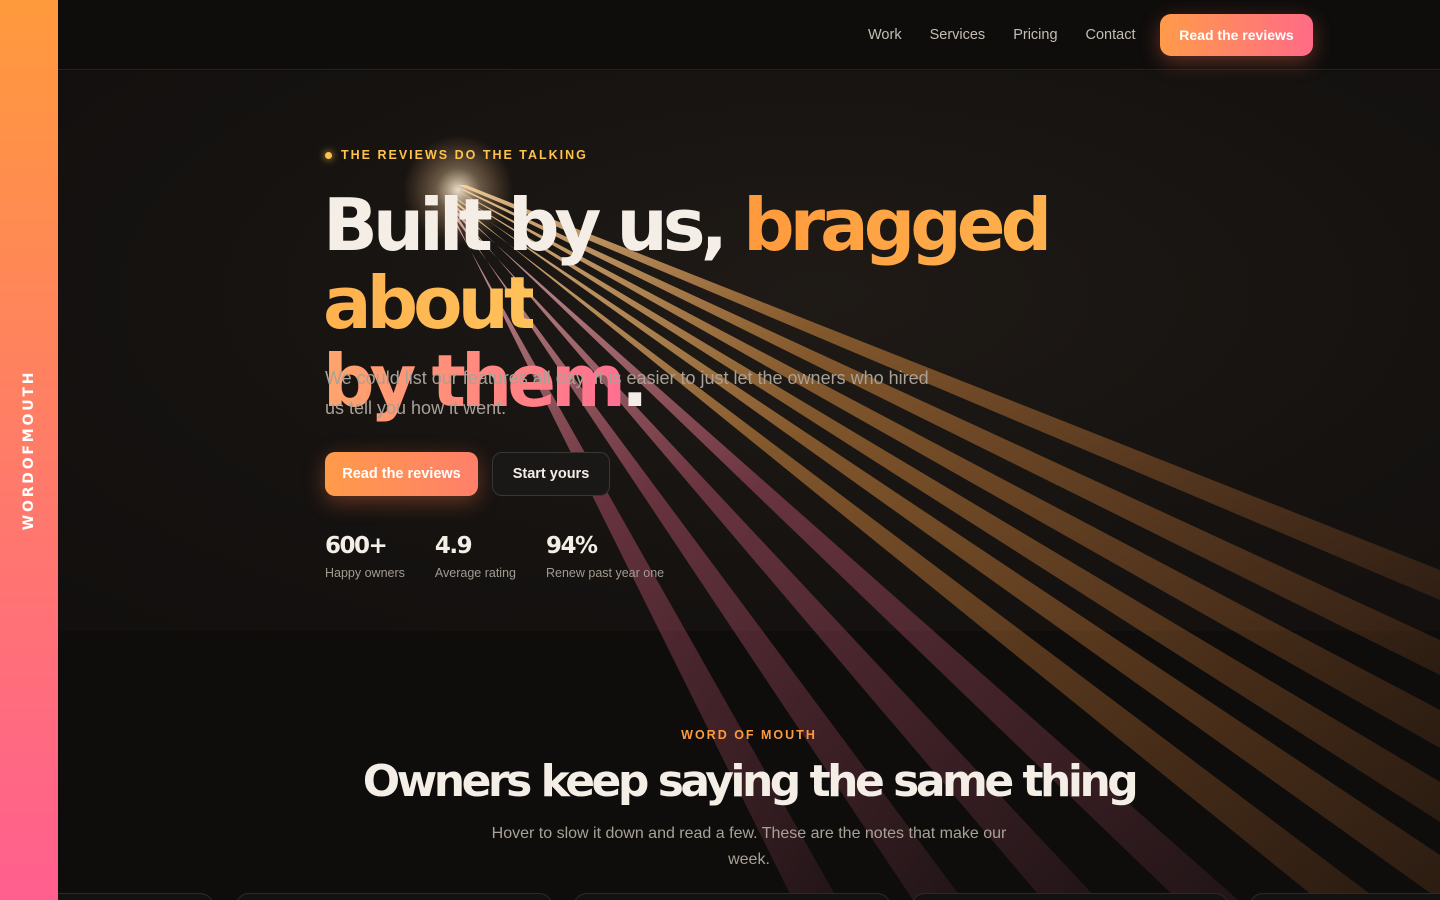  I want to click on stat-average-rating: 4.9 Average rating, so click(475, 556).